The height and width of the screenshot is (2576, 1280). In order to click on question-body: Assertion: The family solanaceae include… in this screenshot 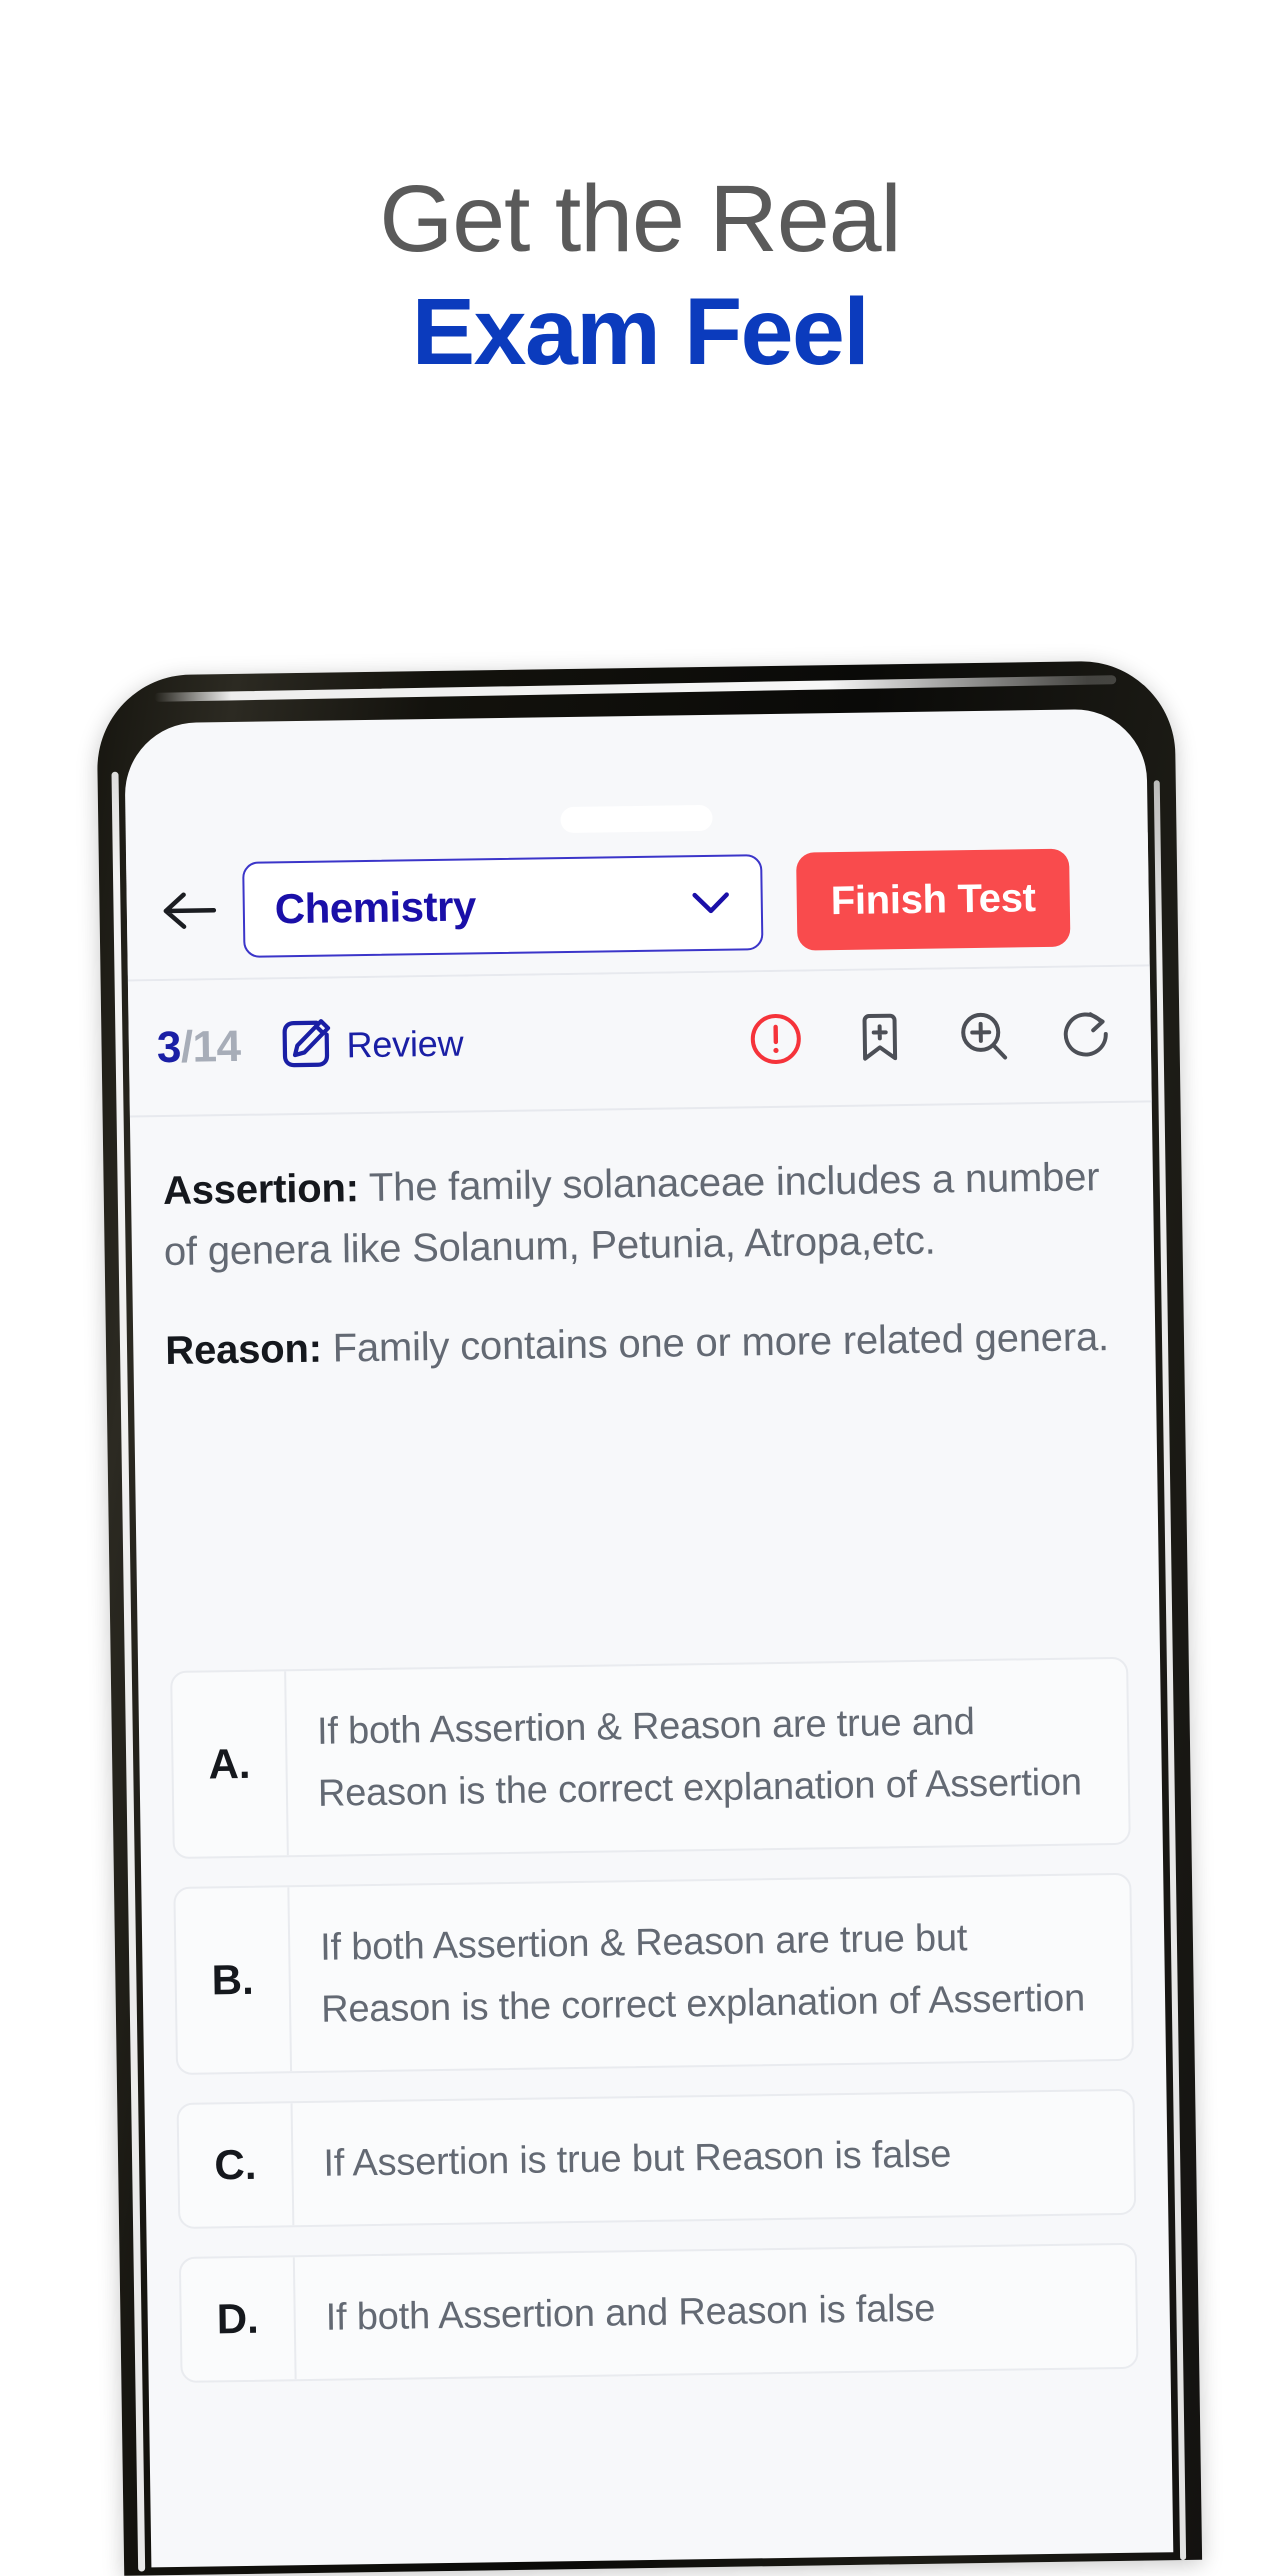, I will do `click(643, 1261)`.